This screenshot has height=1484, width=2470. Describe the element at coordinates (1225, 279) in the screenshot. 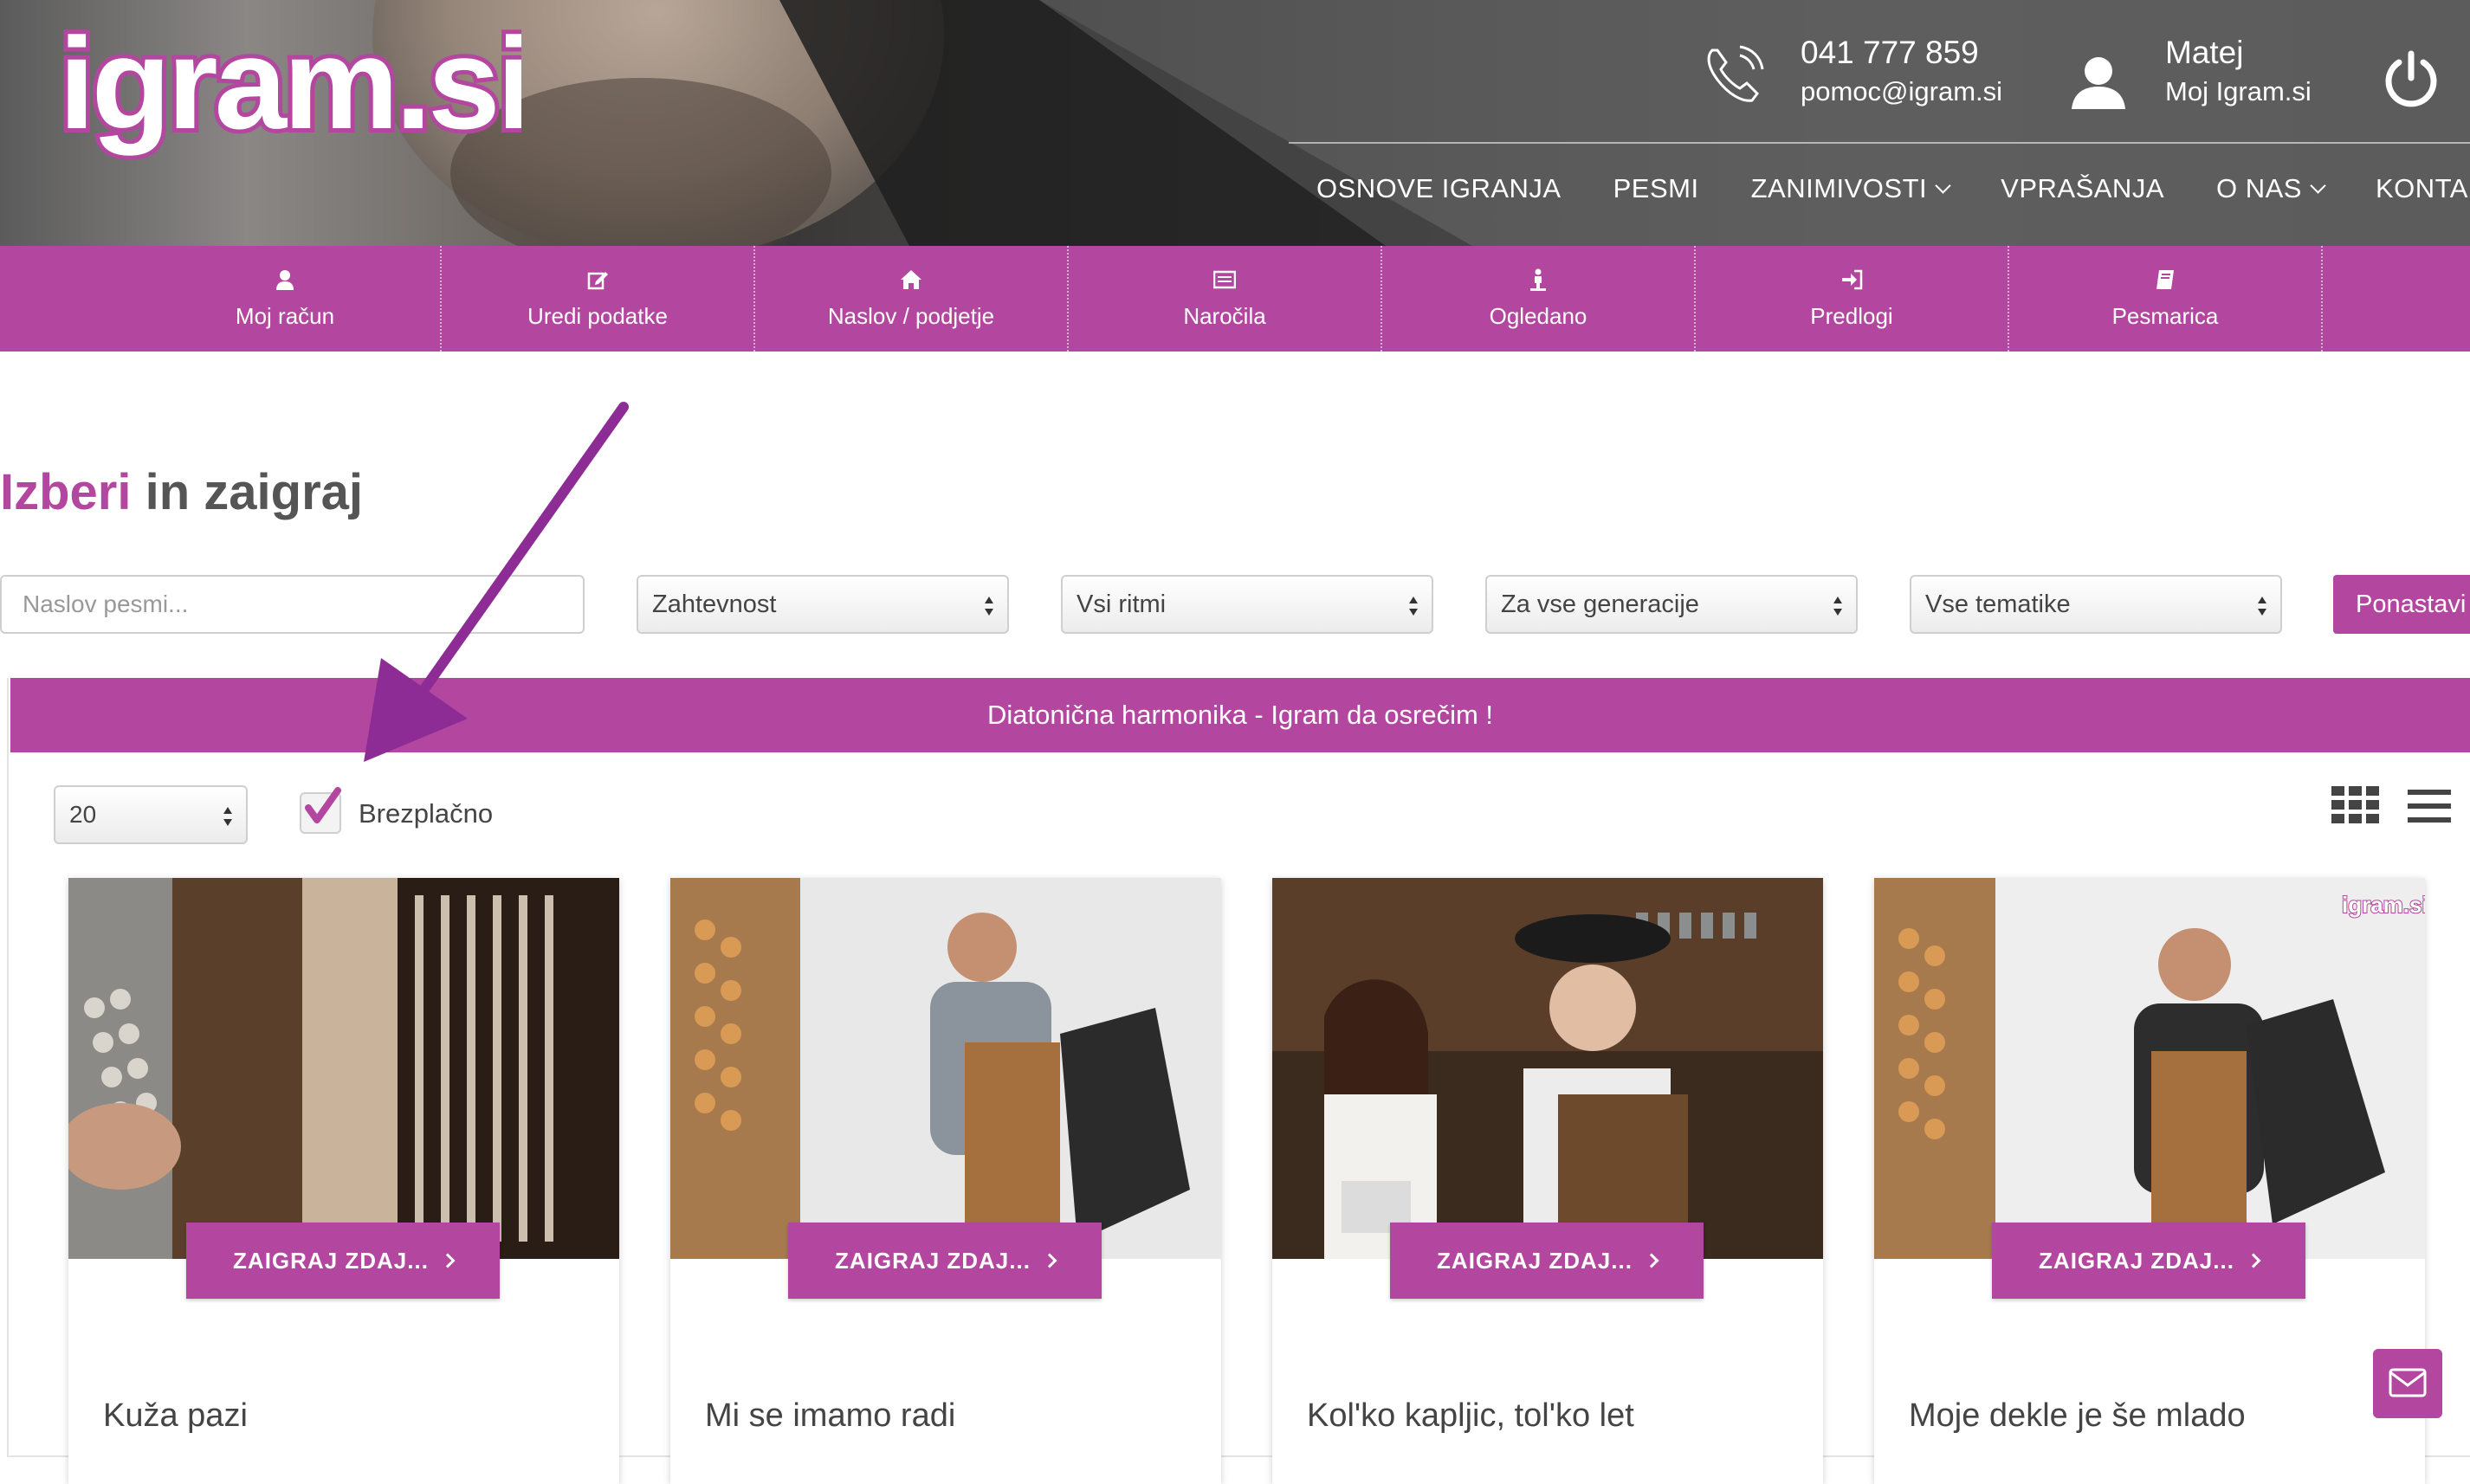

I see `list-icon` at that location.